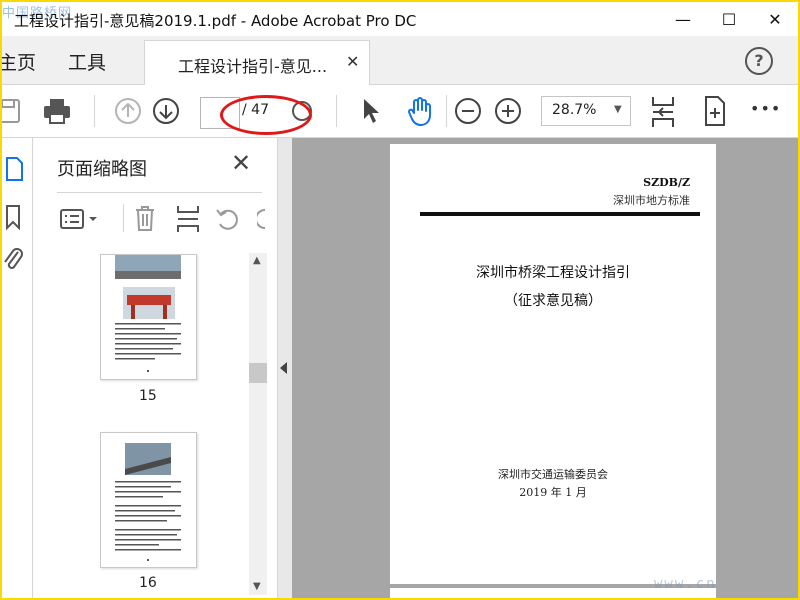  I want to click on document-code: SZDB/Z, so click(666, 182).